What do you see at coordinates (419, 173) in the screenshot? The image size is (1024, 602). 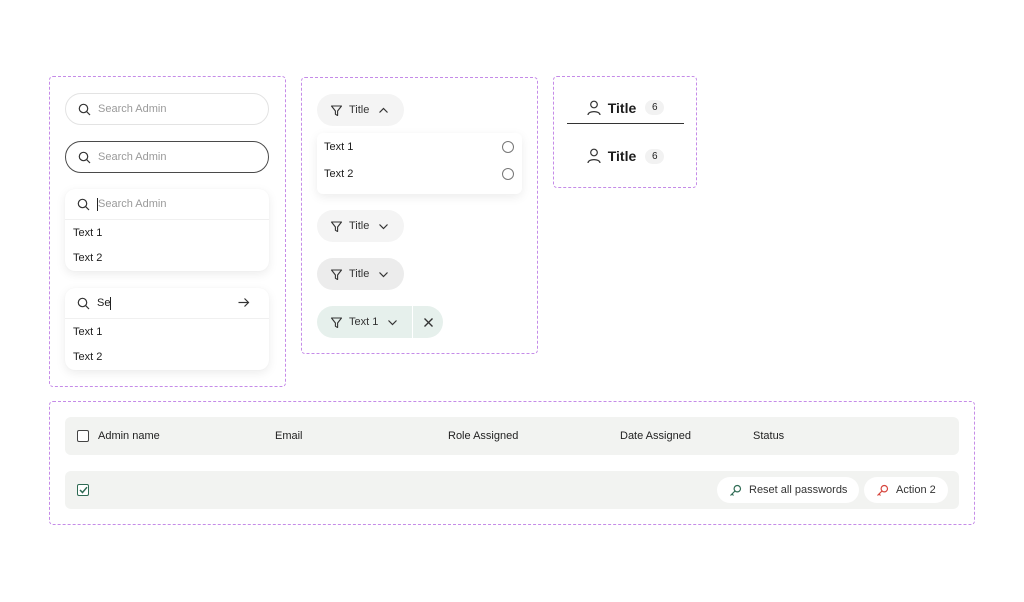 I see `filter-option: Text 2` at bounding box center [419, 173].